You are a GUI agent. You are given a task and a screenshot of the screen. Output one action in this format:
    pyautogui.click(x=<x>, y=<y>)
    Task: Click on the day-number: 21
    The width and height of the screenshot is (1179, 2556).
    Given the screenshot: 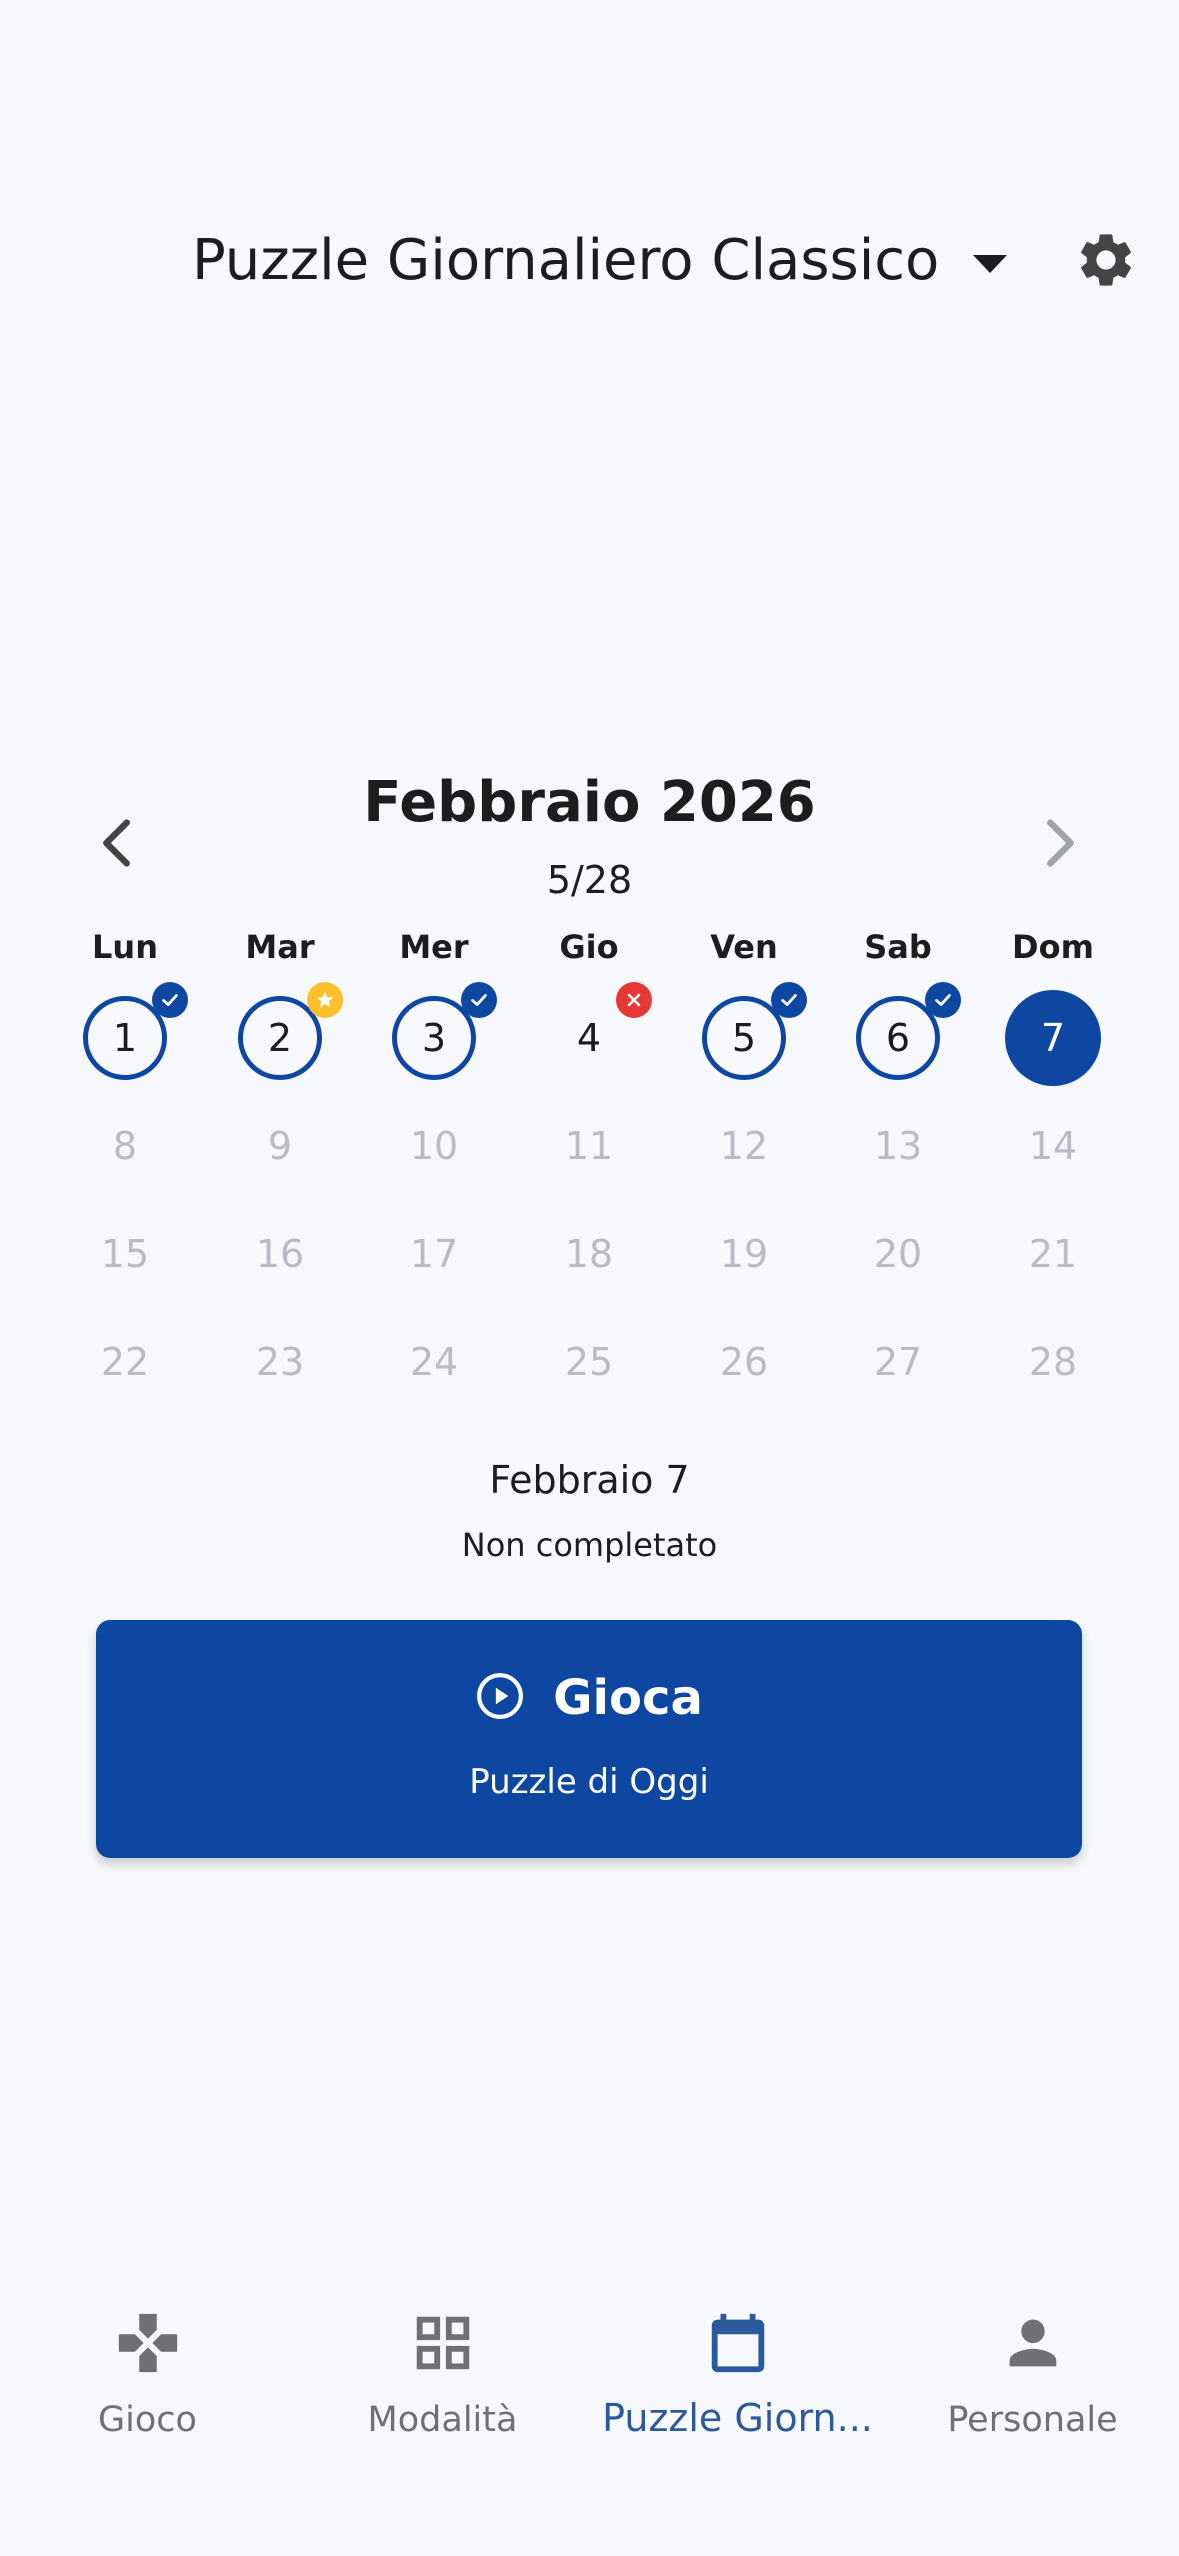 What is the action you would take?
    pyautogui.click(x=1053, y=1254)
    